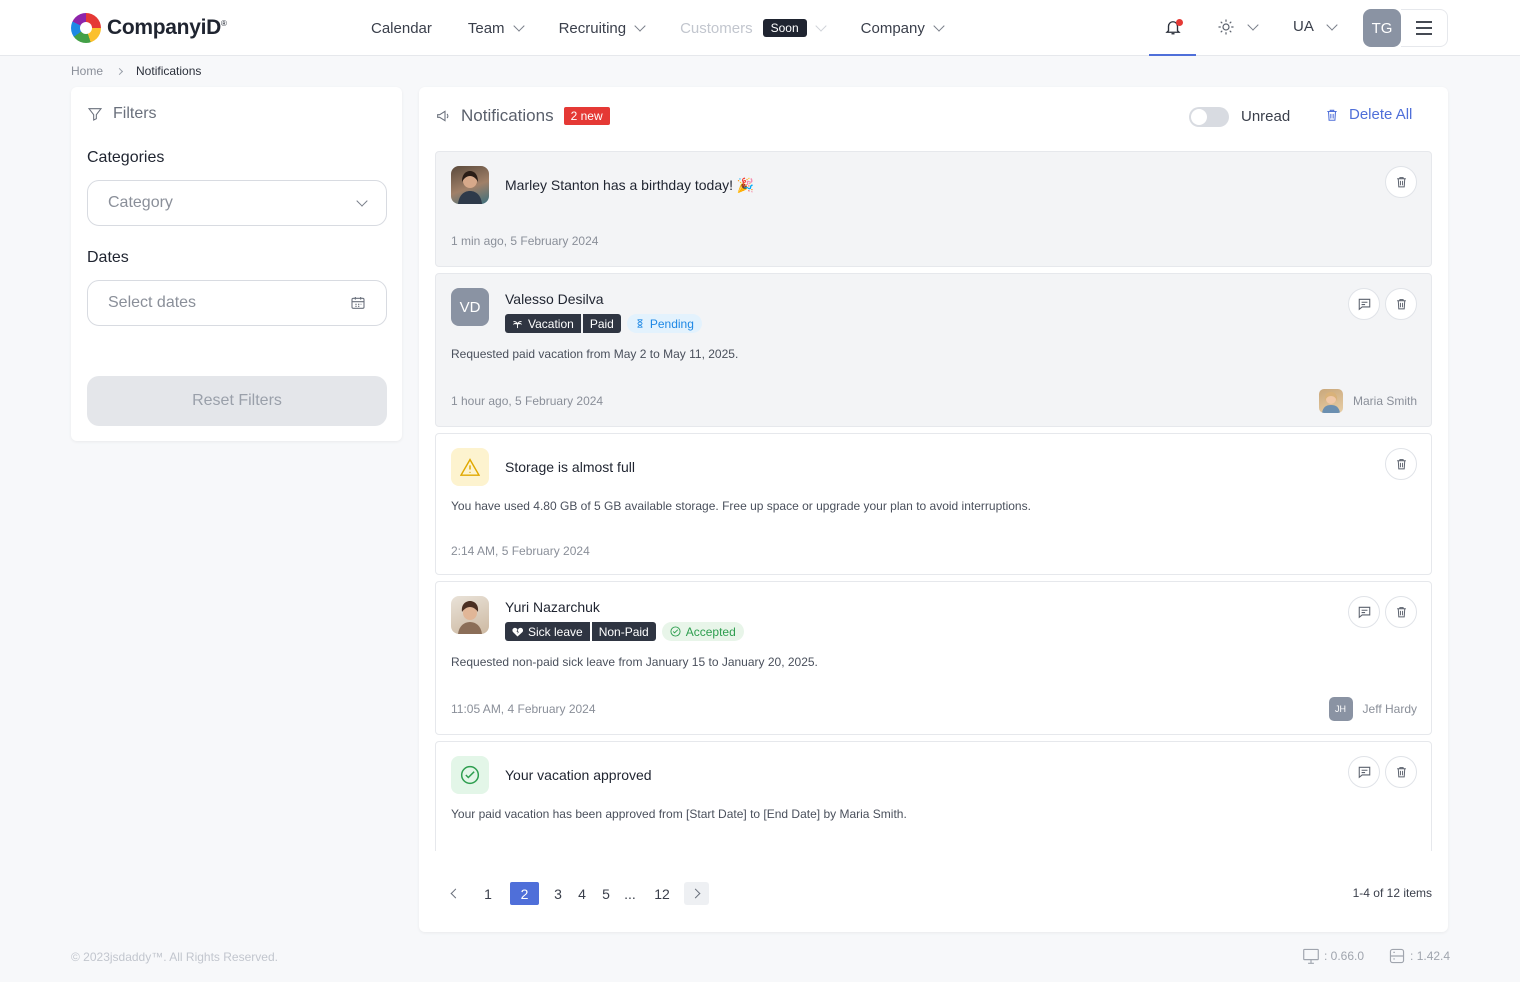 The image size is (1520, 982). What do you see at coordinates (543, 323) in the screenshot?
I see `tag-type: Vacation` at bounding box center [543, 323].